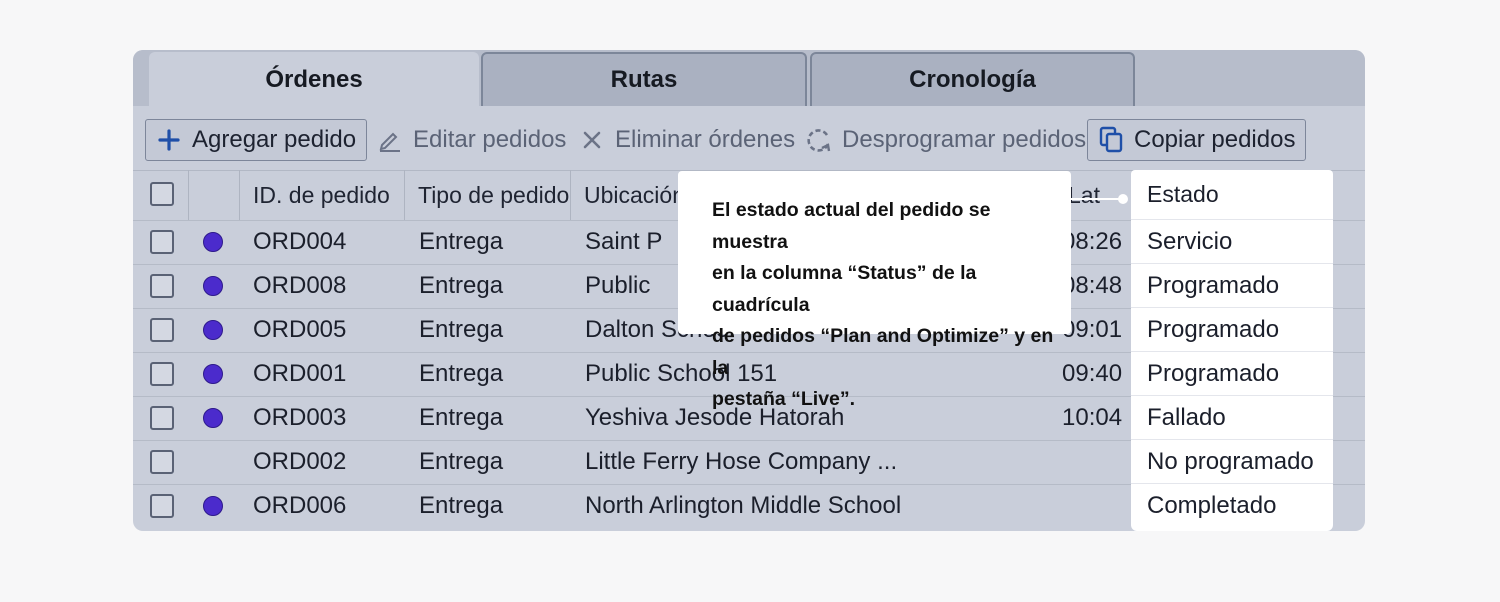 This screenshot has width=1500, height=602. Describe the element at coordinates (1092, 329) in the screenshot. I see `time-cell: 09:01` at that location.